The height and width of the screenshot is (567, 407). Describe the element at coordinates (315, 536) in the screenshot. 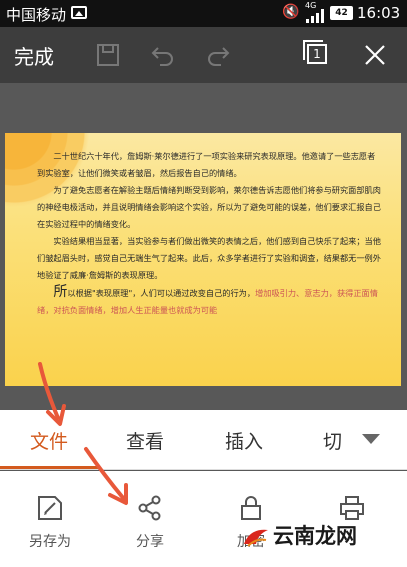

I see `watermark-text: 云南龙网` at that location.